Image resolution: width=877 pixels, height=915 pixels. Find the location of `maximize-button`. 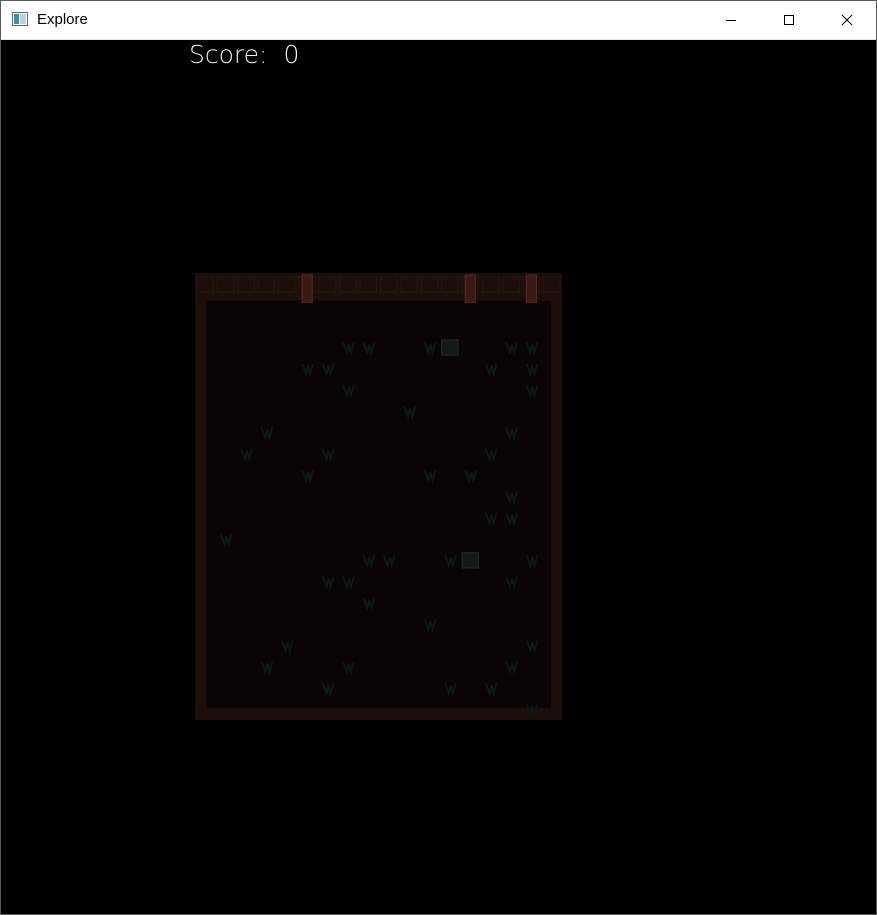

maximize-button is located at coordinates (789, 20).